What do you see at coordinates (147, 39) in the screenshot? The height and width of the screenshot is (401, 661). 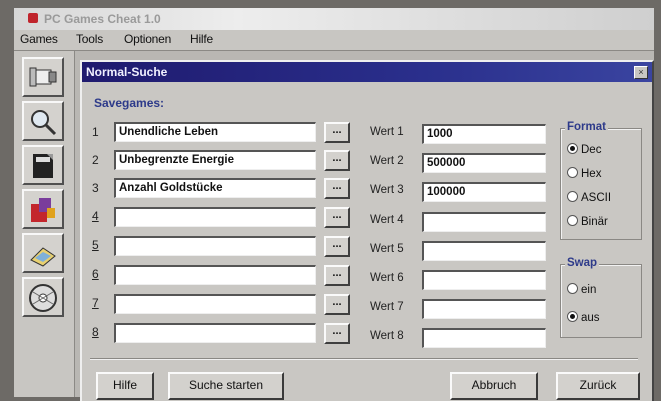 I see `menu-optionen: Optionen` at bounding box center [147, 39].